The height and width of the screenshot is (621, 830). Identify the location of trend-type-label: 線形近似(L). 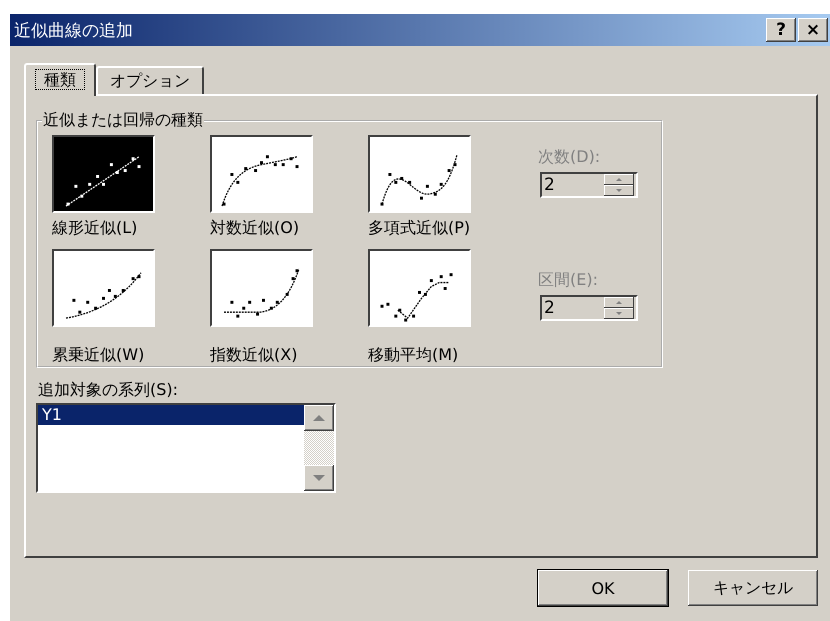
(95, 228).